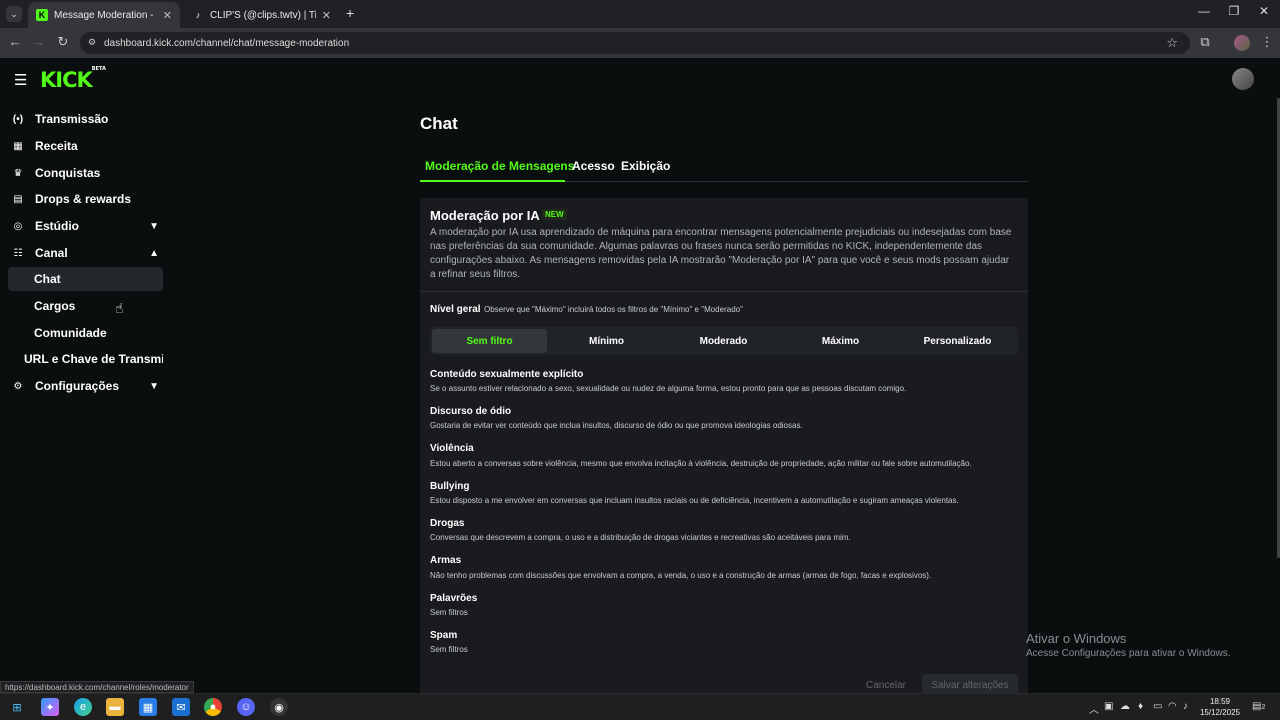 The height and width of the screenshot is (720, 1280). I want to click on cancel-button: Cancelar, so click(886, 683).